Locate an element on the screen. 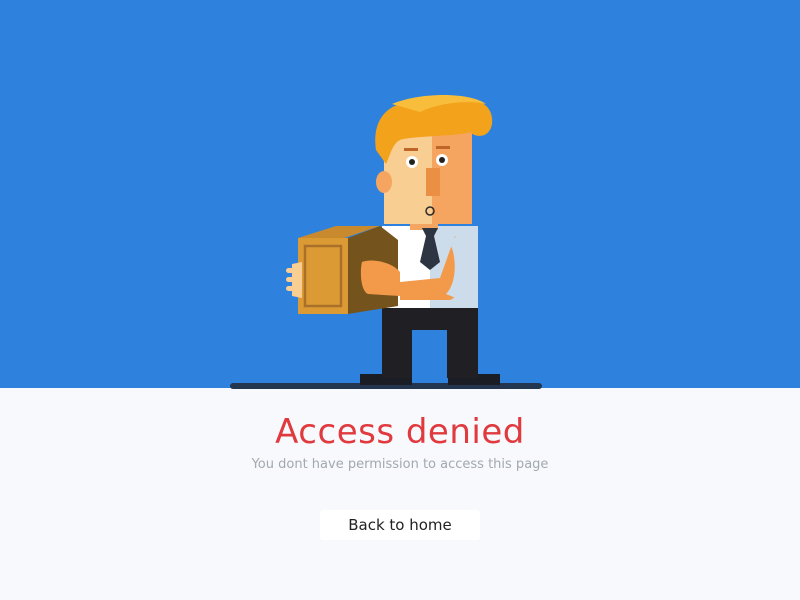 The width and height of the screenshot is (800, 600). back-to-home-button: Back to home is located at coordinates (400, 525).